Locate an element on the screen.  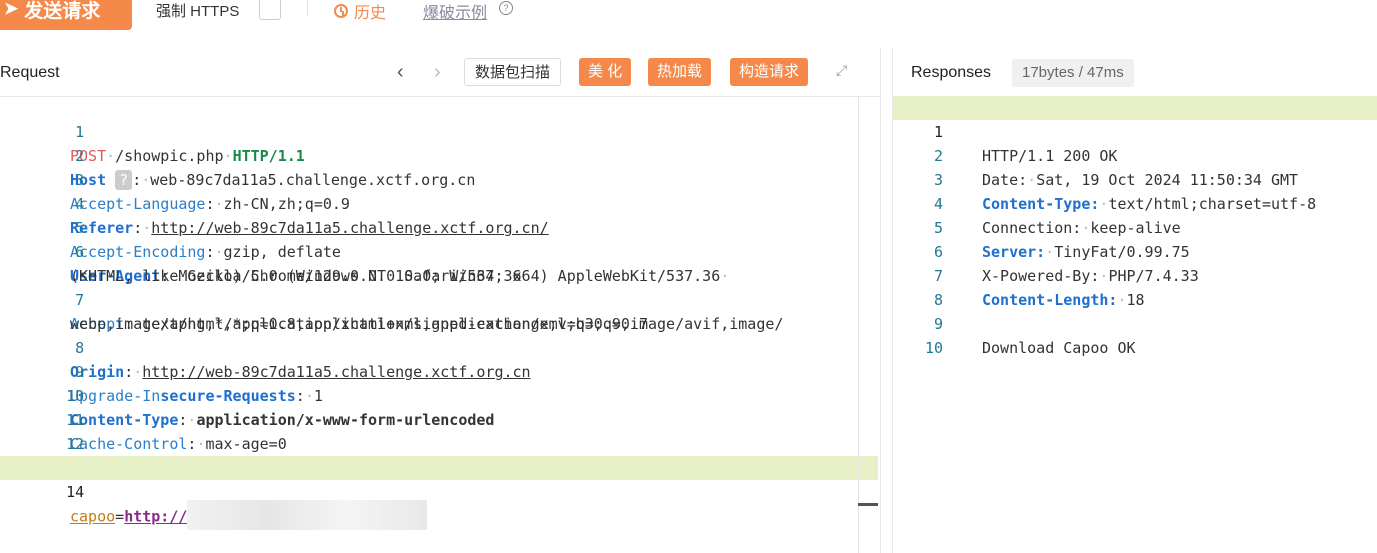
packet-scan-button: 数据包扫描 is located at coordinates (513, 72).